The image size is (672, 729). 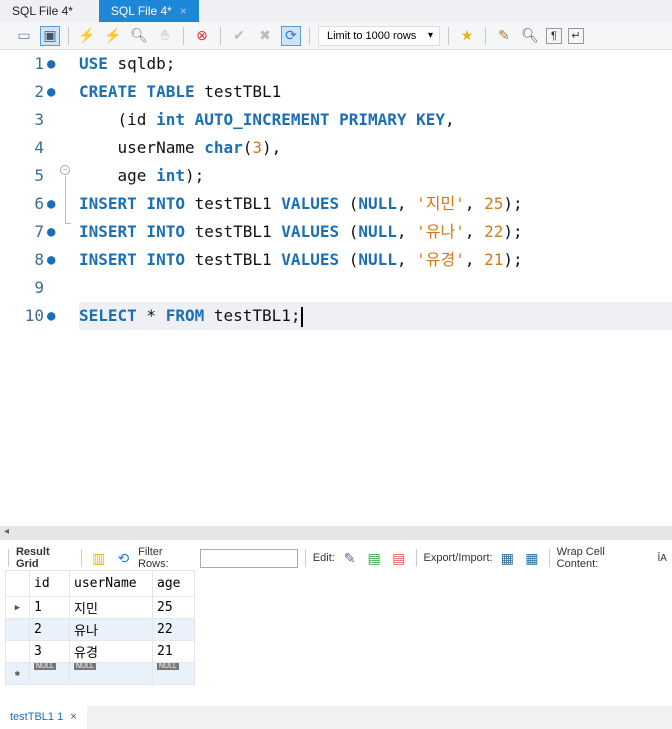 What do you see at coordinates (43, 717) in the screenshot?
I see `result-tab: testTBL1 1 ×` at bounding box center [43, 717].